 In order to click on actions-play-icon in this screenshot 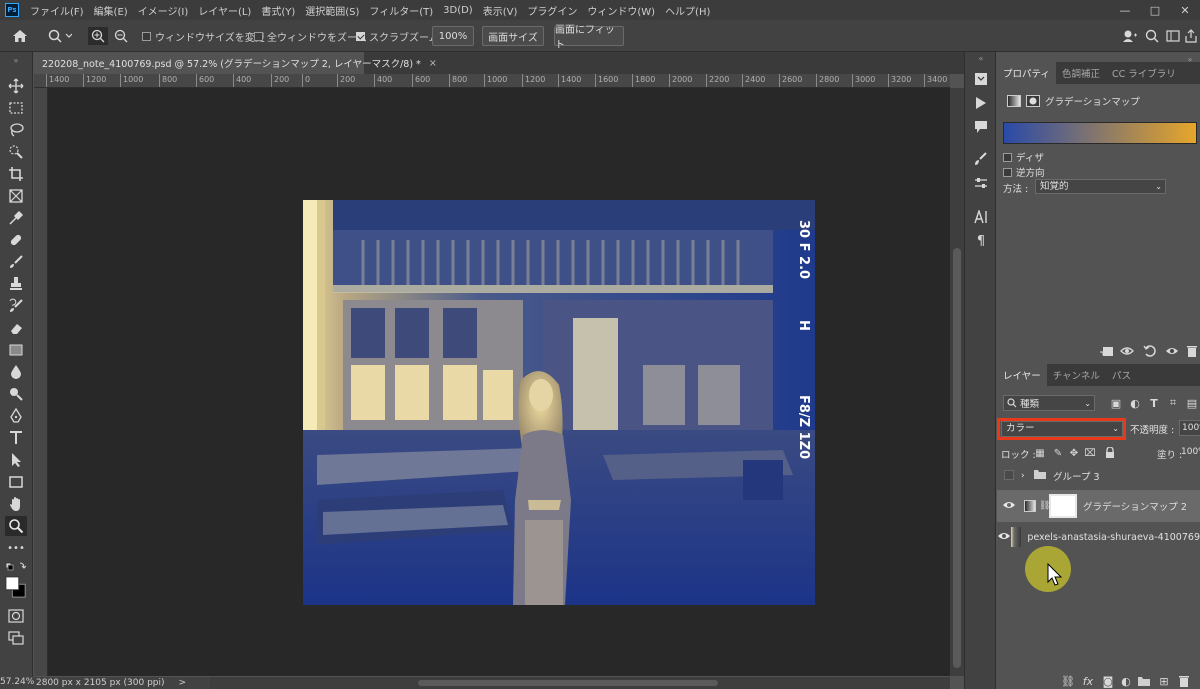, I will do `click(981, 103)`.